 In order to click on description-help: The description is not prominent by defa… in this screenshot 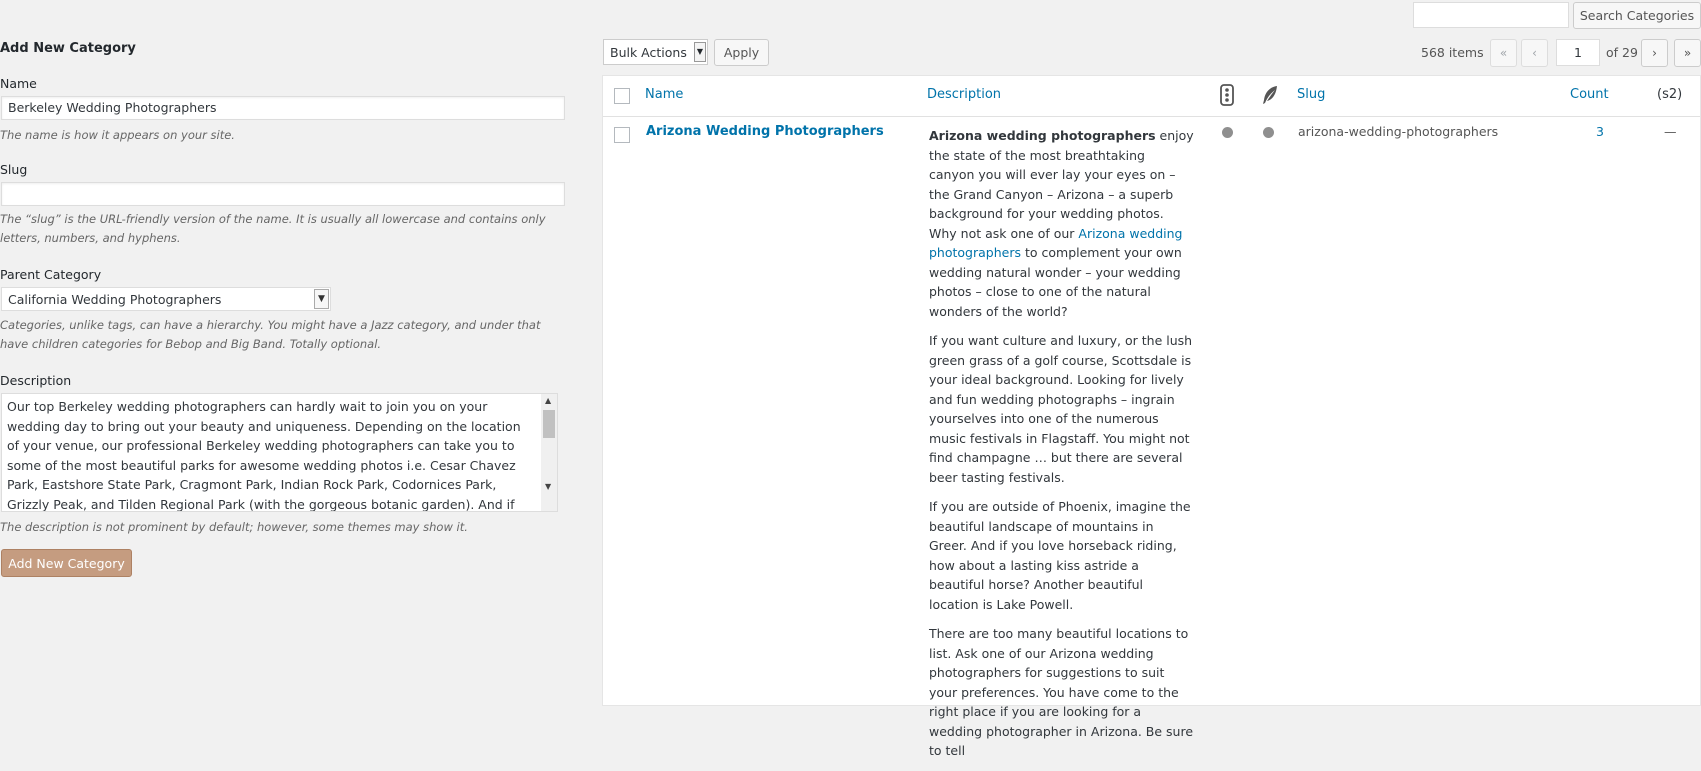, I will do `click(234, 527)`.